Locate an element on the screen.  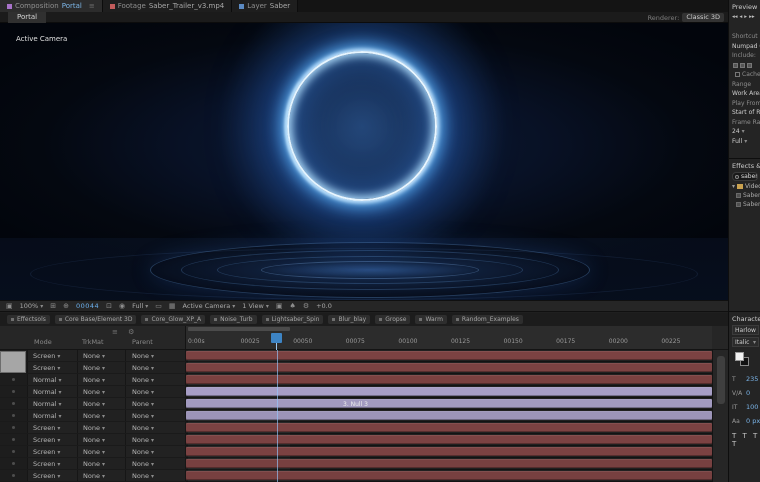
exposure-value: +0.0 is located at coordinates (324, 306).